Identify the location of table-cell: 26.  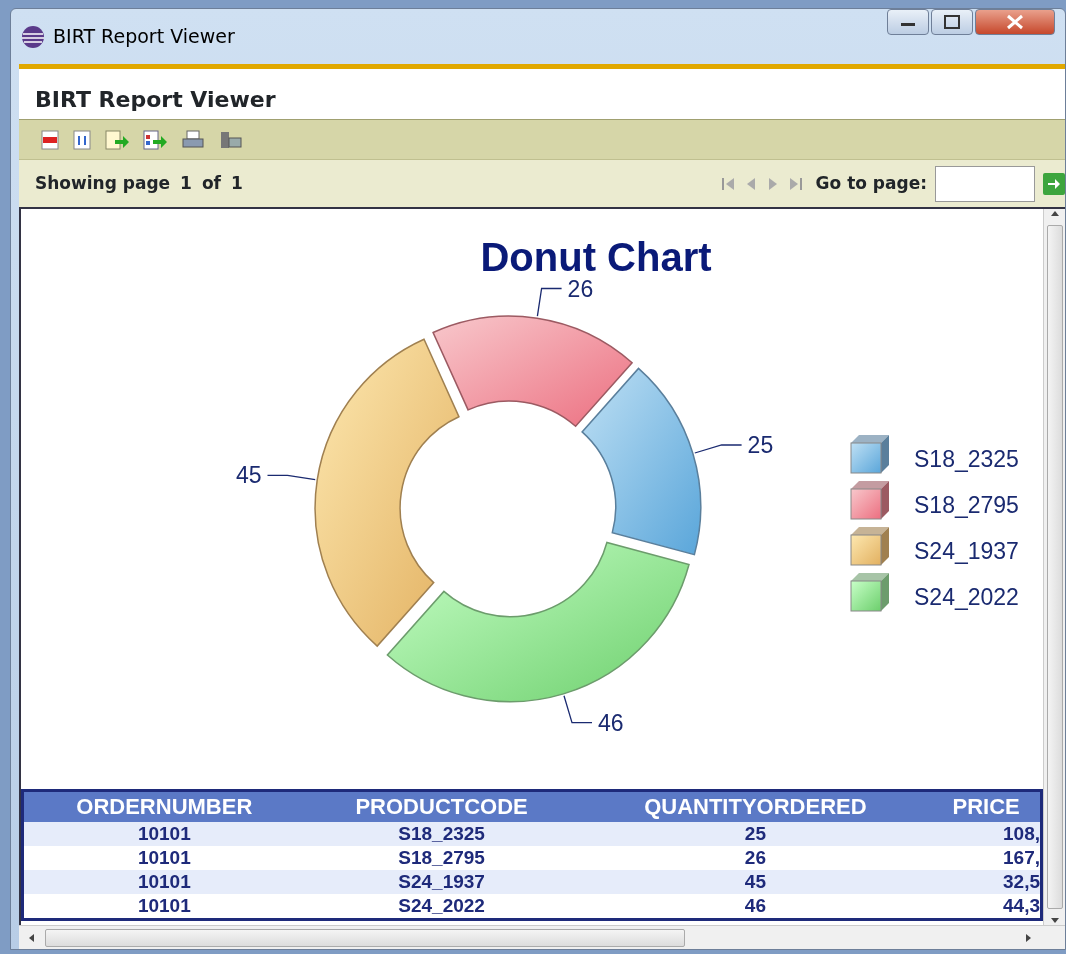
(755, 858).